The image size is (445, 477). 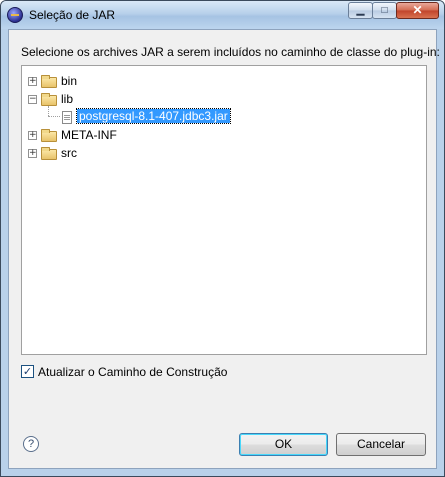 I want to click on tree-item-src: + src, so click(x=88, y=153).